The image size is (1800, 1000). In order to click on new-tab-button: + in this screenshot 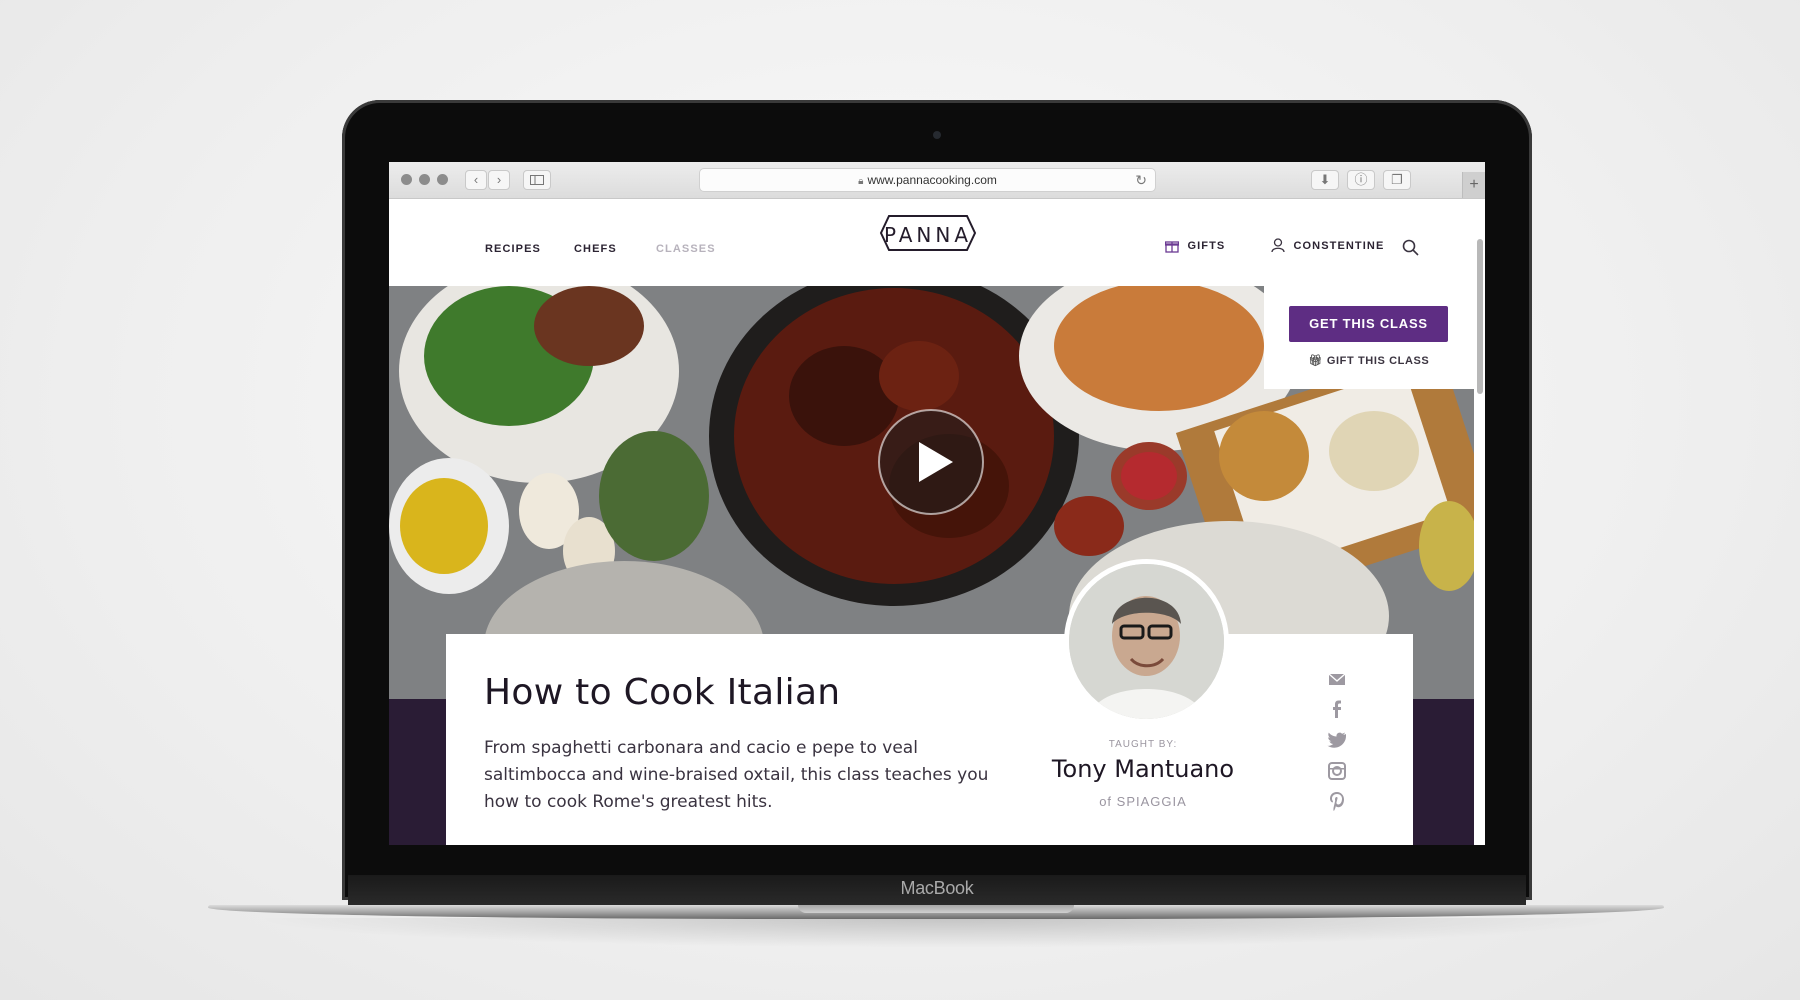, I will do `click(1473, 185)`.